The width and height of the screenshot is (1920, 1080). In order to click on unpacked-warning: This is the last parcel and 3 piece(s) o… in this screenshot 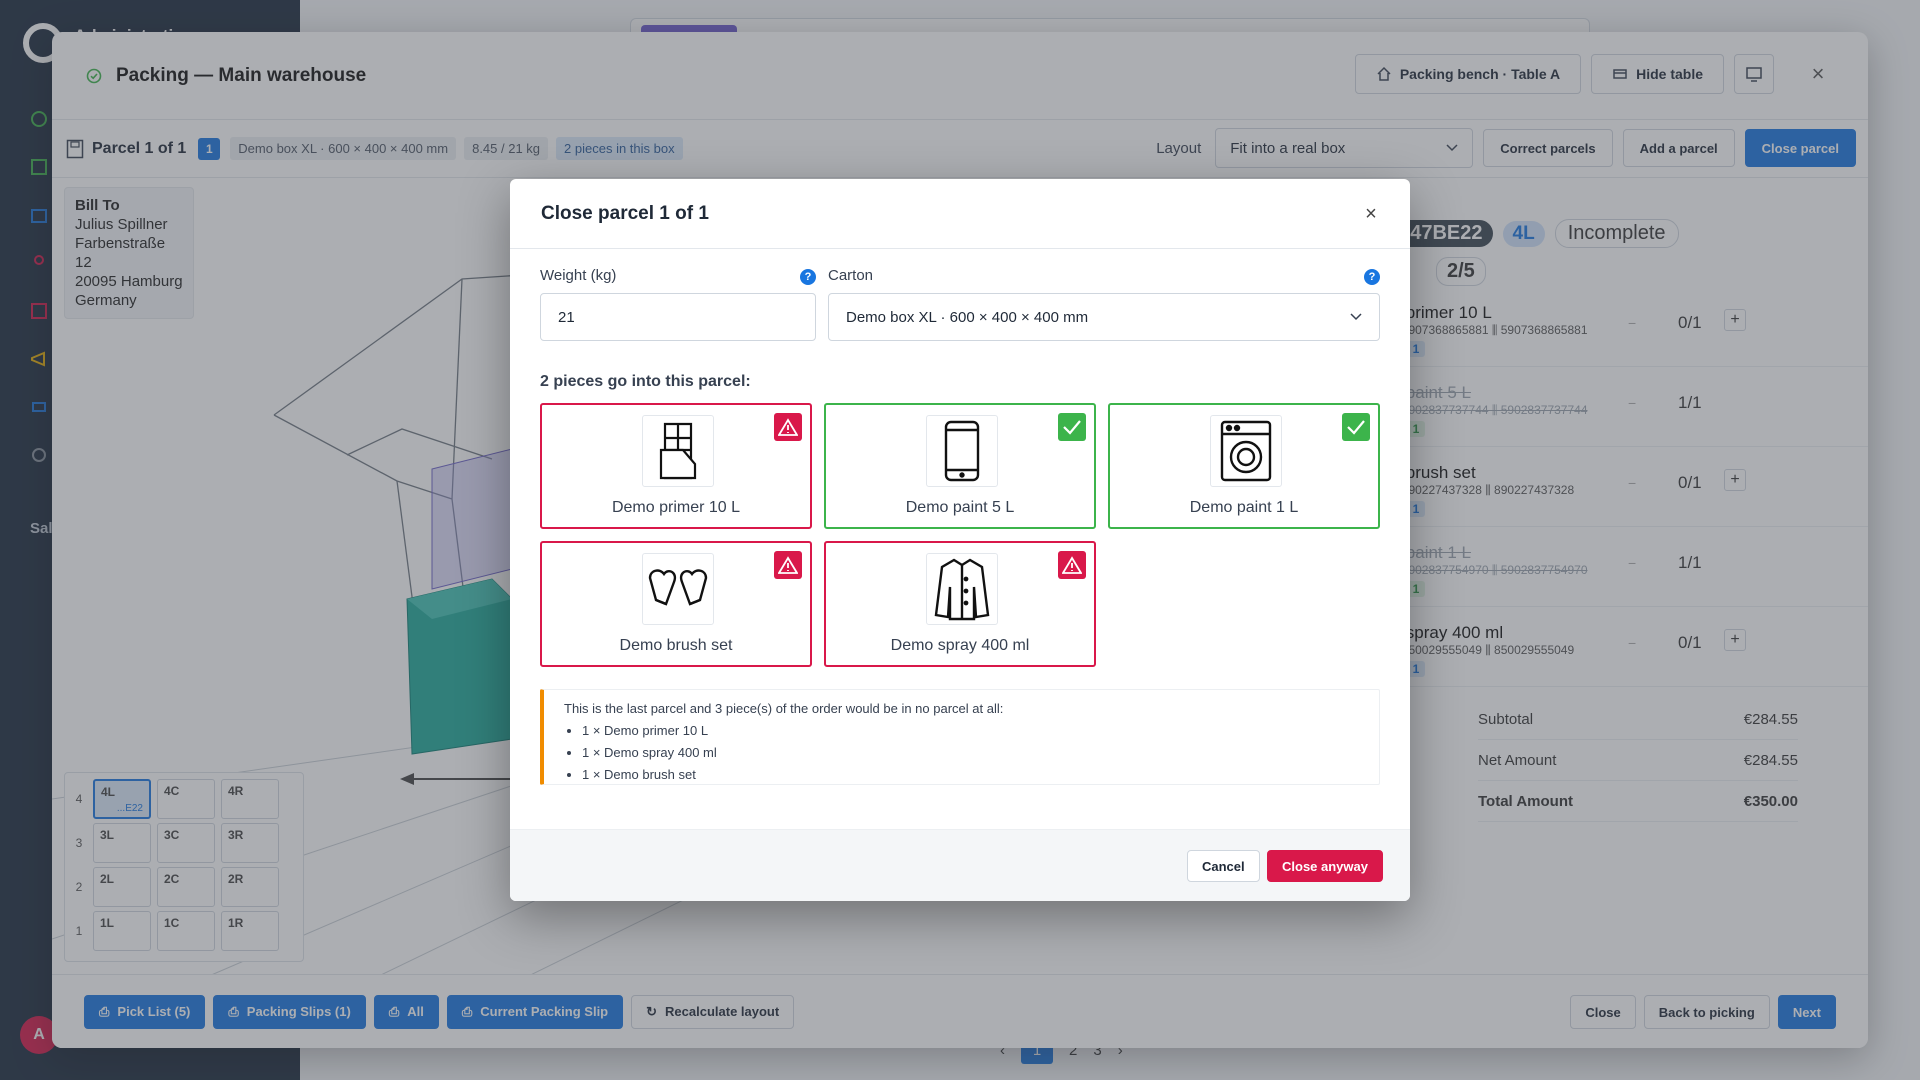, I will do `click(960, 737)`.